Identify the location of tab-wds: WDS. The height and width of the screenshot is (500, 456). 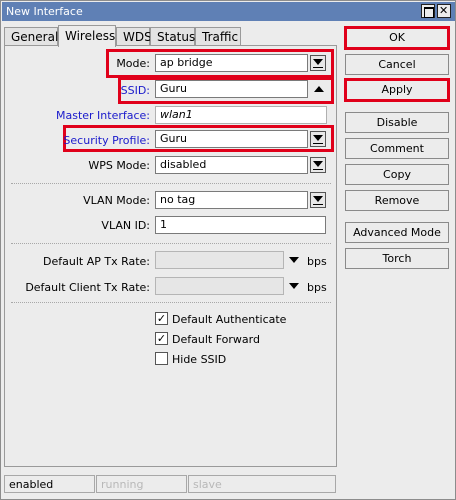
(134, 36).